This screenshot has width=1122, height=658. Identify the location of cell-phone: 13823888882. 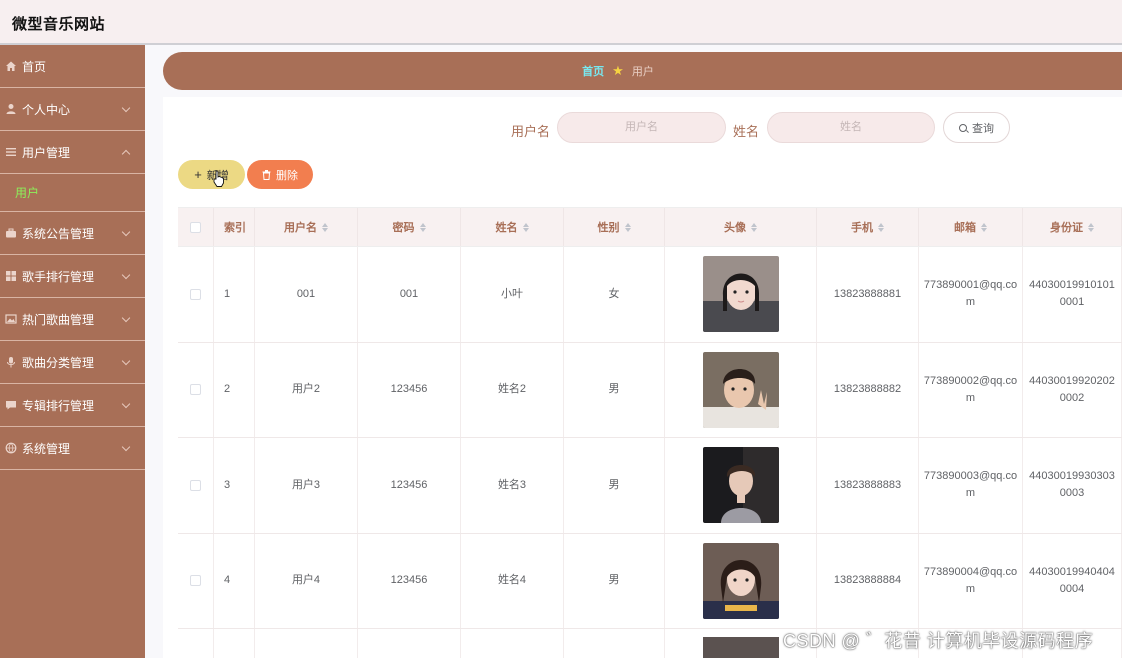
(868, 389).